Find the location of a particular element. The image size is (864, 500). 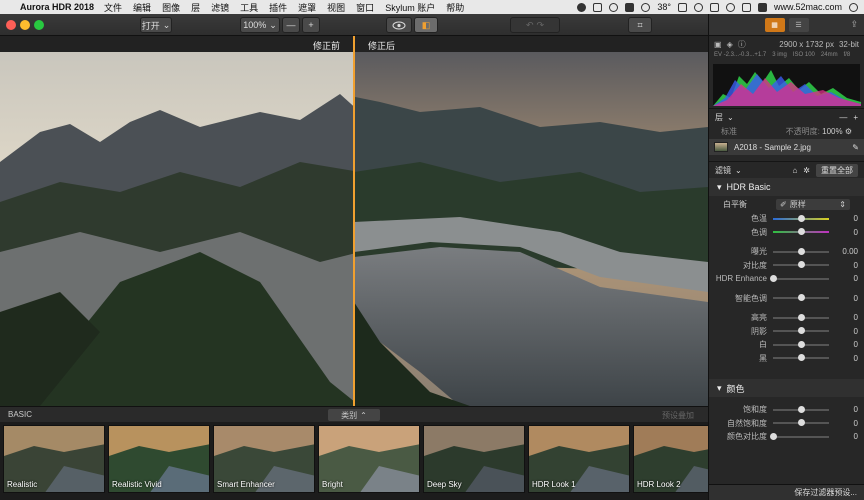

menu-plugins: 插件 is located at coordinates (278, 7).